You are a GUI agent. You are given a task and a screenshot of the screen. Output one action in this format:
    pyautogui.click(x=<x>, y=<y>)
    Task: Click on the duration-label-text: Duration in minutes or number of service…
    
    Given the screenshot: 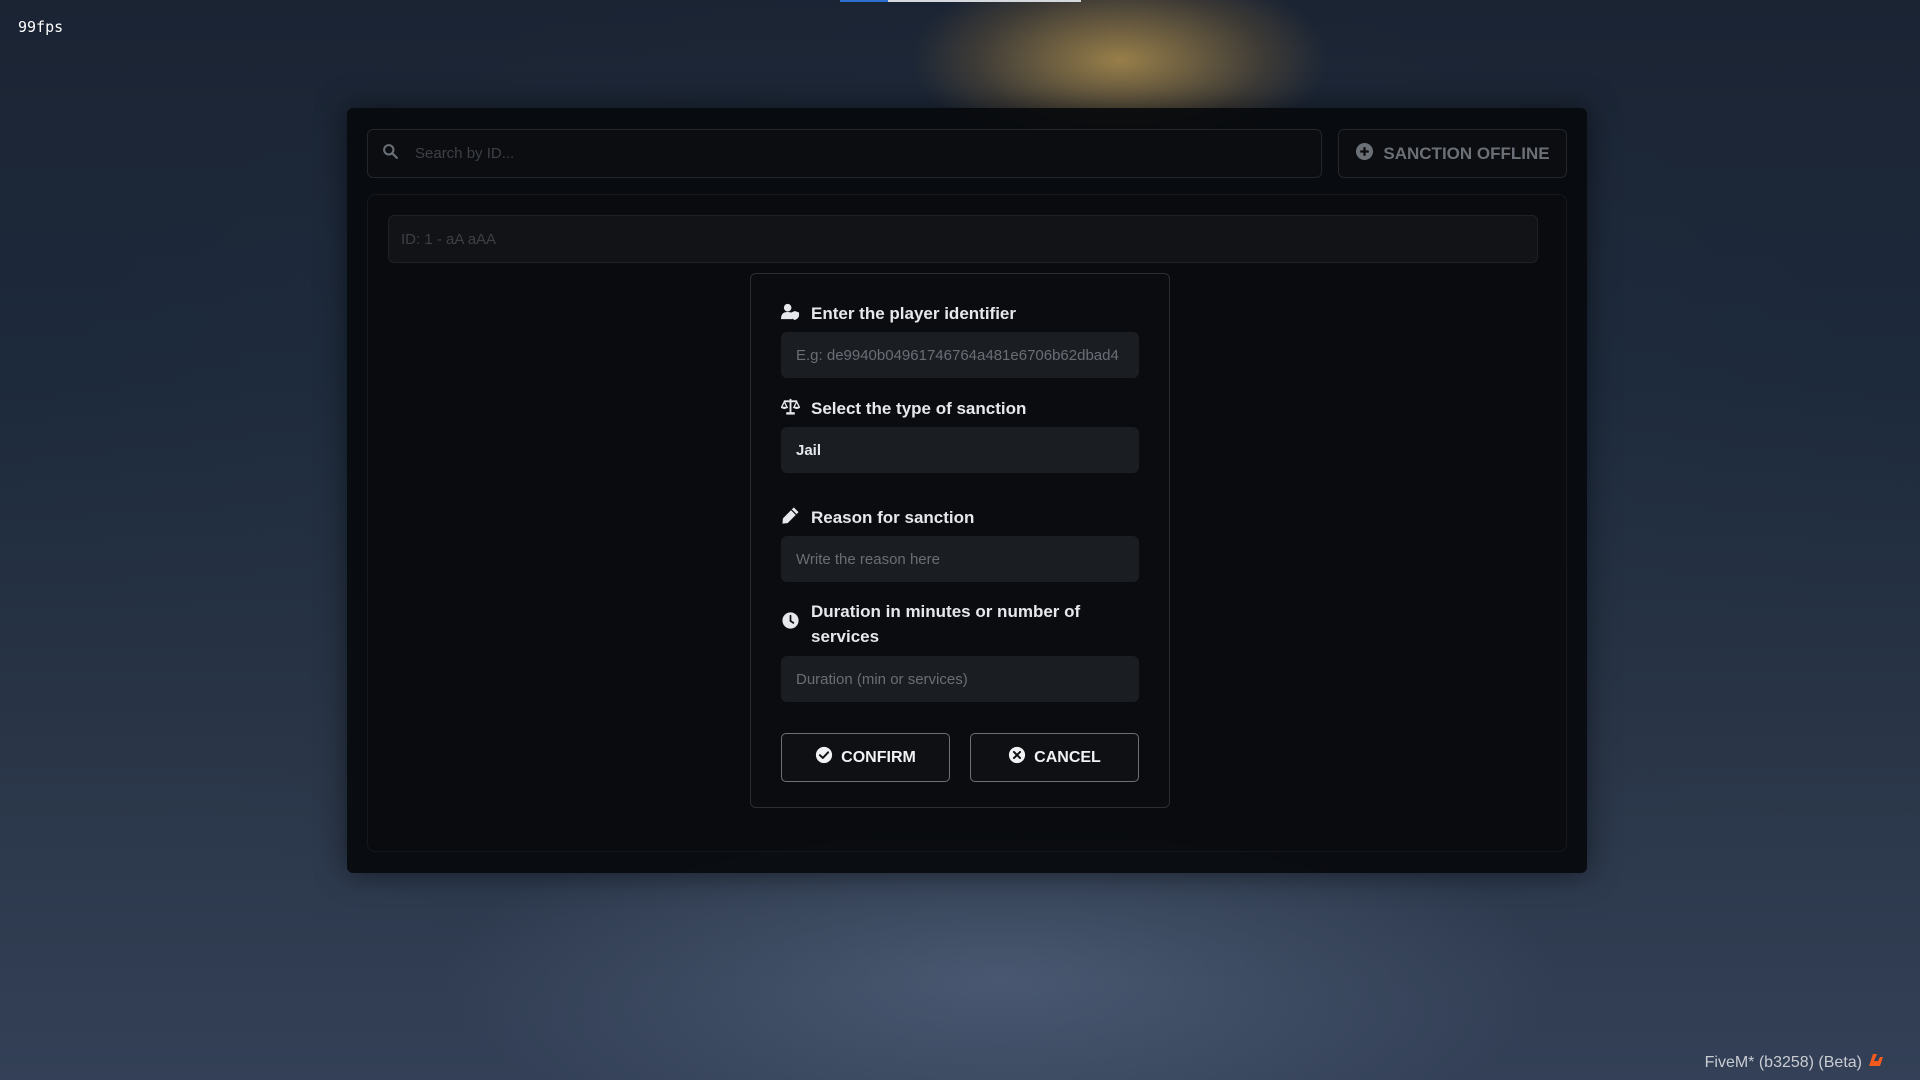 What is the action you would take?
    pyautogui.click(x=946, y=624)
    